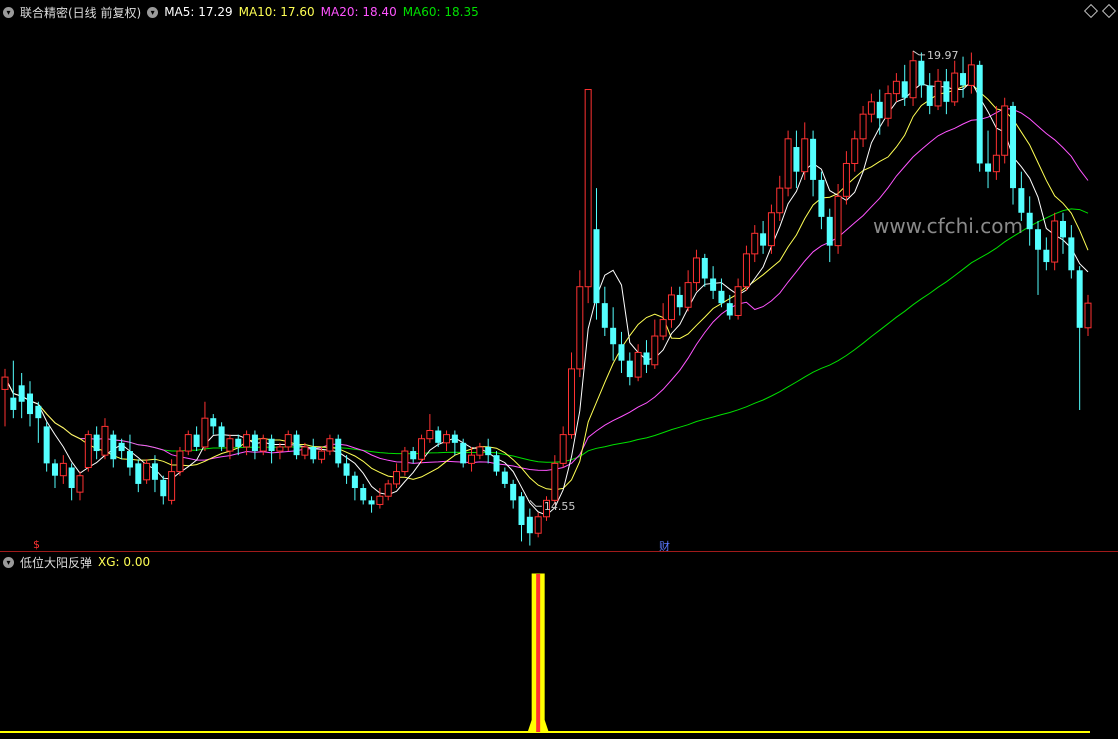 The height and width of the screenshot is (739, 1118). Describe the element at coordinates (56, 562) in the screenshot. I see `indicator-name: 低位大阳反弹` at that location.